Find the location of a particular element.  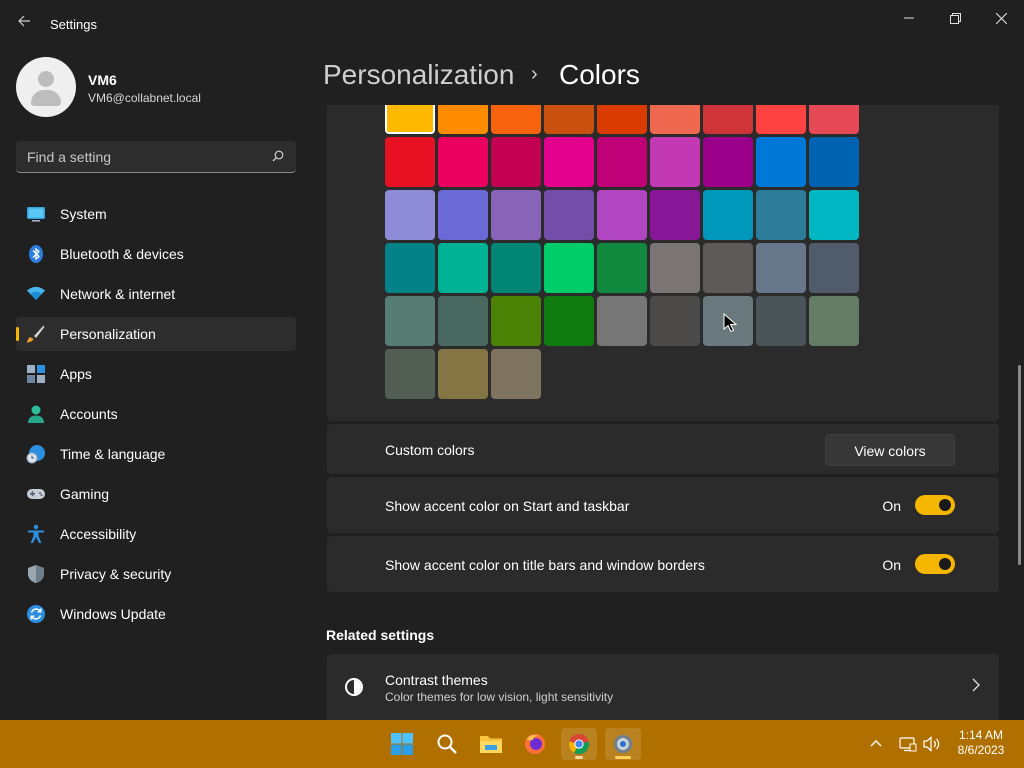

shield-icon is located at coordinates (36, 574).